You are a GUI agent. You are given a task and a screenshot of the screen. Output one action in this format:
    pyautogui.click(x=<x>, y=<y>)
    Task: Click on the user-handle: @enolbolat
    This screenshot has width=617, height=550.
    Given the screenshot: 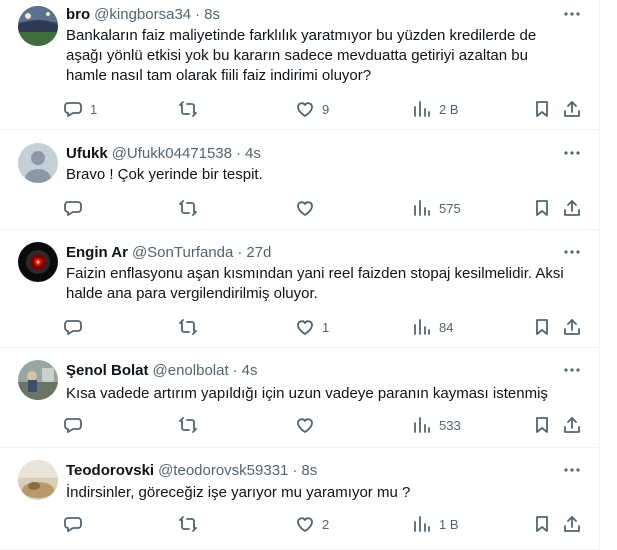 What is the action you would take?
    pyautogui.click(x=191, y=370)
    